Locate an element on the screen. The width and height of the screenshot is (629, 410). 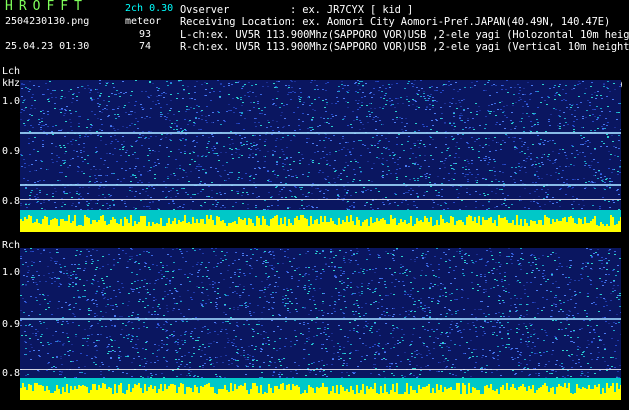
rch-ytick-2: 0.9 is located at coordinates (11, 324).